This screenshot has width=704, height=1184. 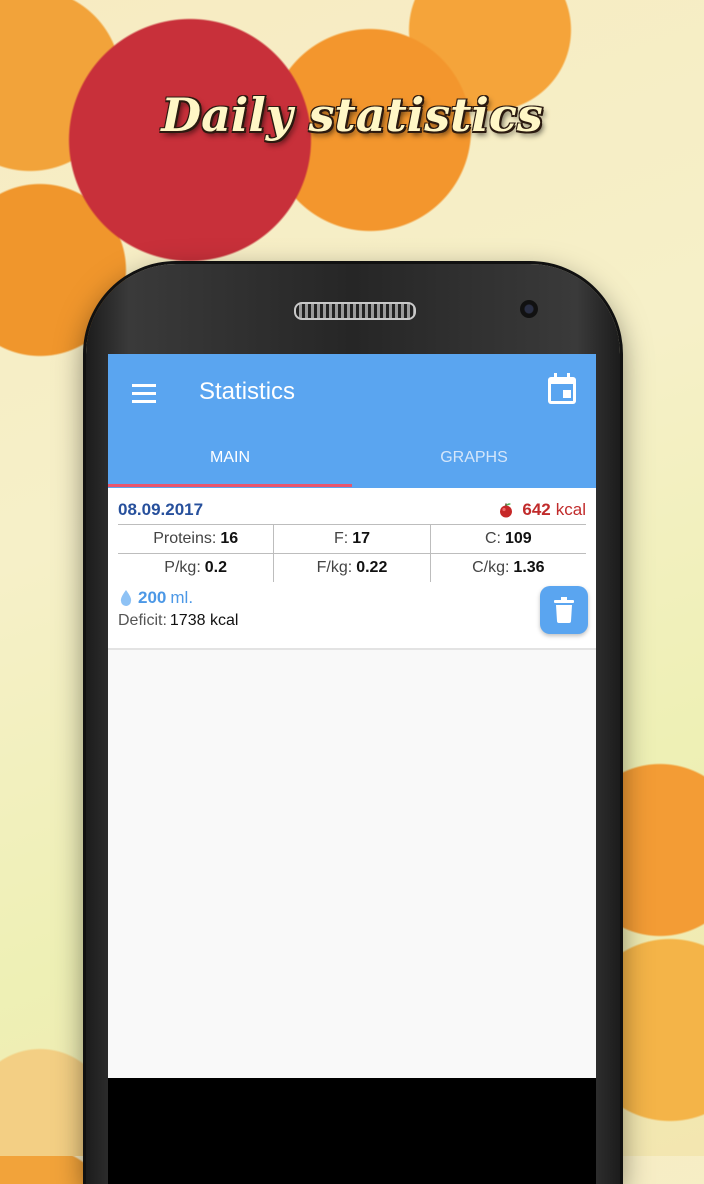 I want to click on phone-speaker, so click(x=355, y=311).